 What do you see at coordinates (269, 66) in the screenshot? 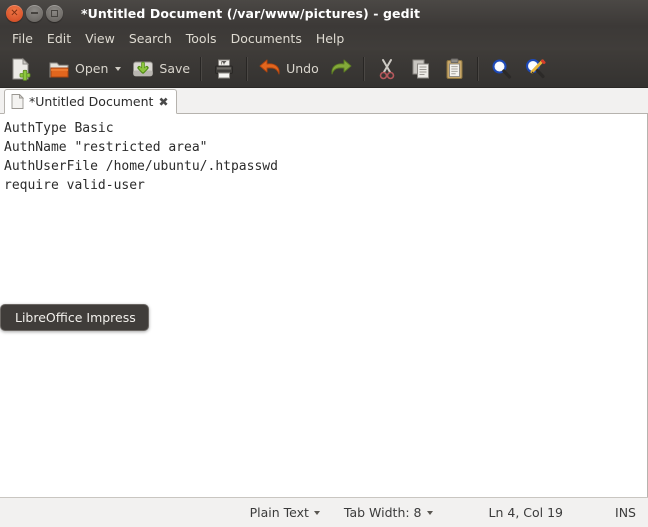
I see `undo-arrow-icon` at bounding box center [269, 66].